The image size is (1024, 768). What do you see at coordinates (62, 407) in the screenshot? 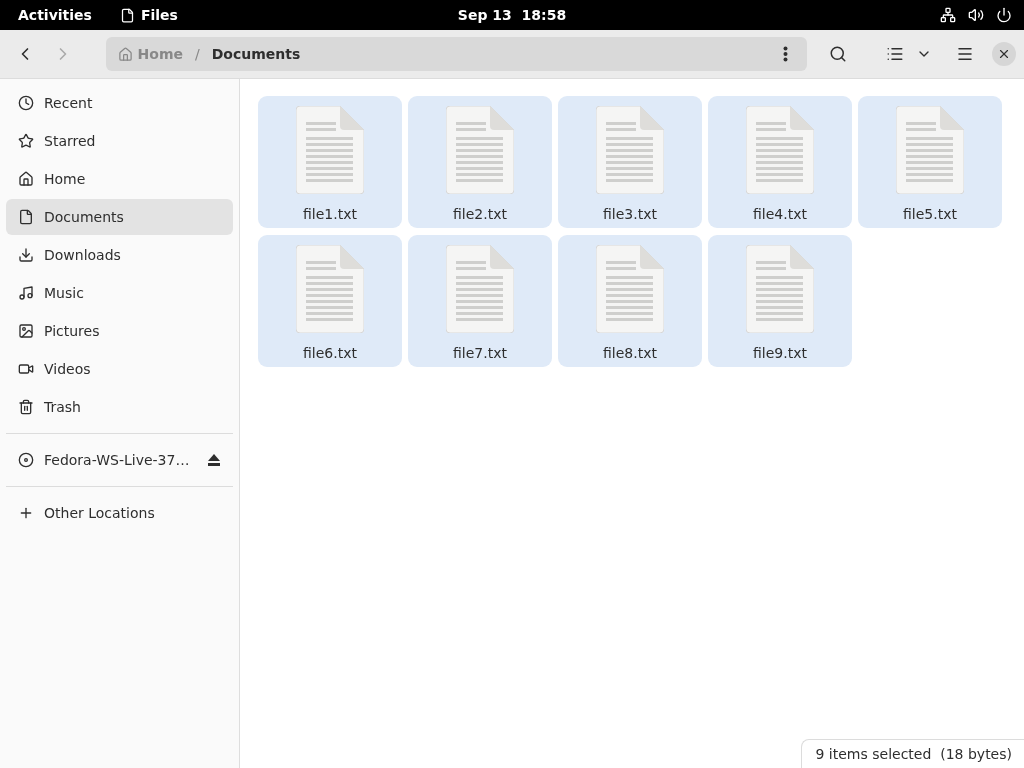
I see `sidebar-label: Trash` at bounding box center [62, 407].